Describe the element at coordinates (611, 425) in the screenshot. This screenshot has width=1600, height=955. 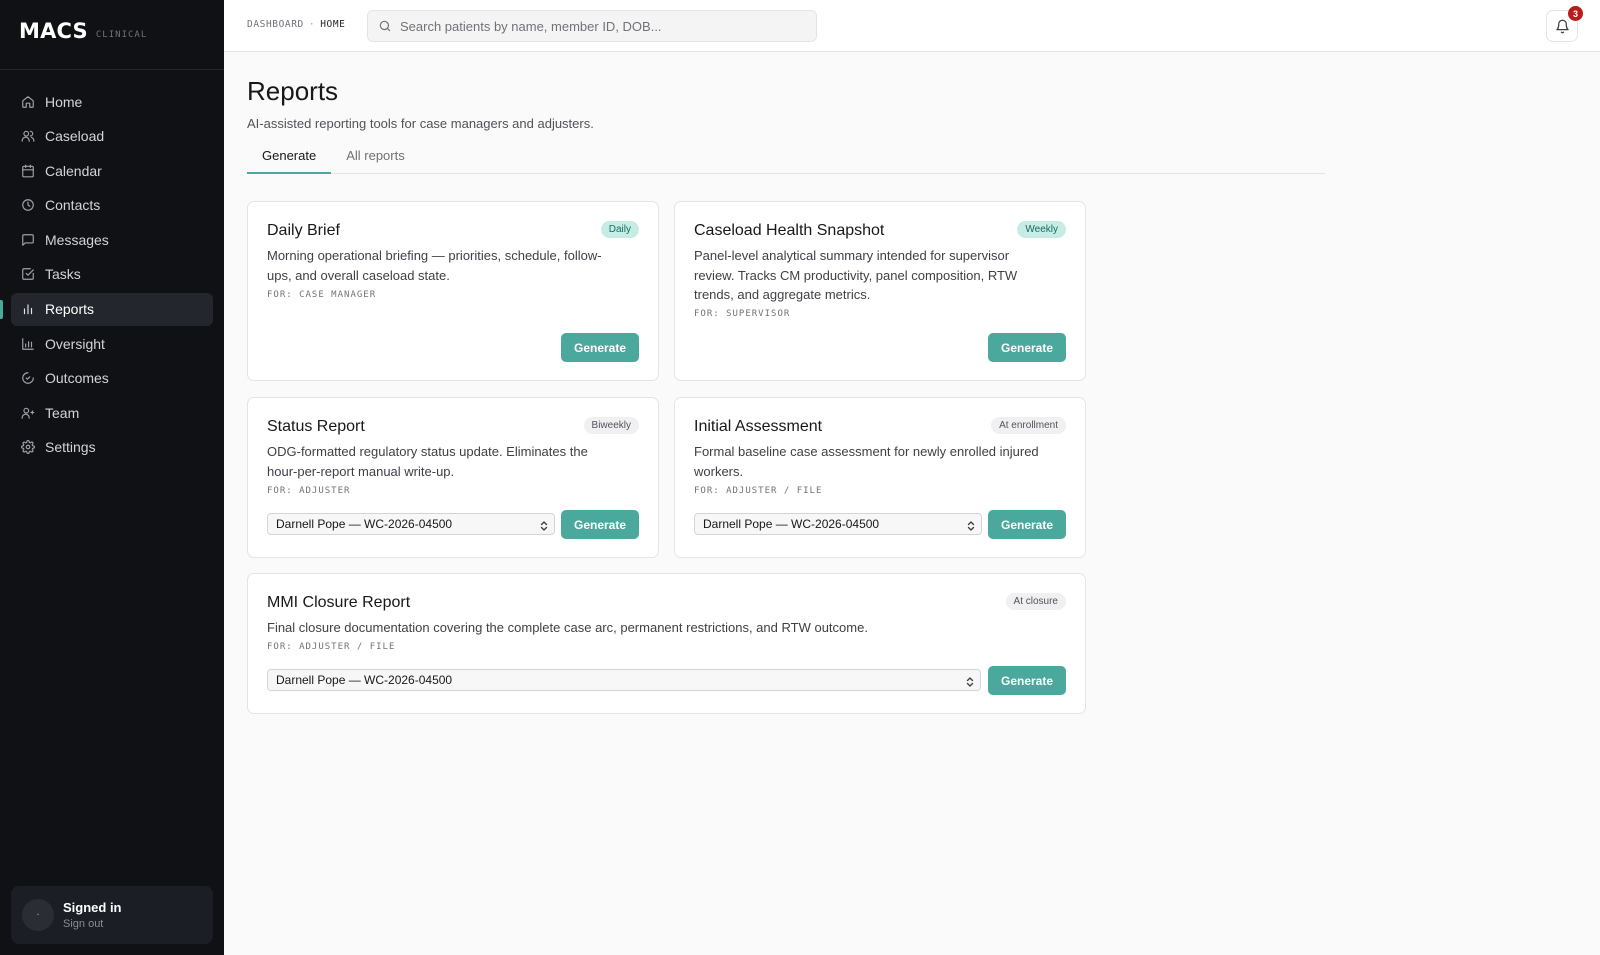
I see `frequency-badge: Biweekly` at that location.